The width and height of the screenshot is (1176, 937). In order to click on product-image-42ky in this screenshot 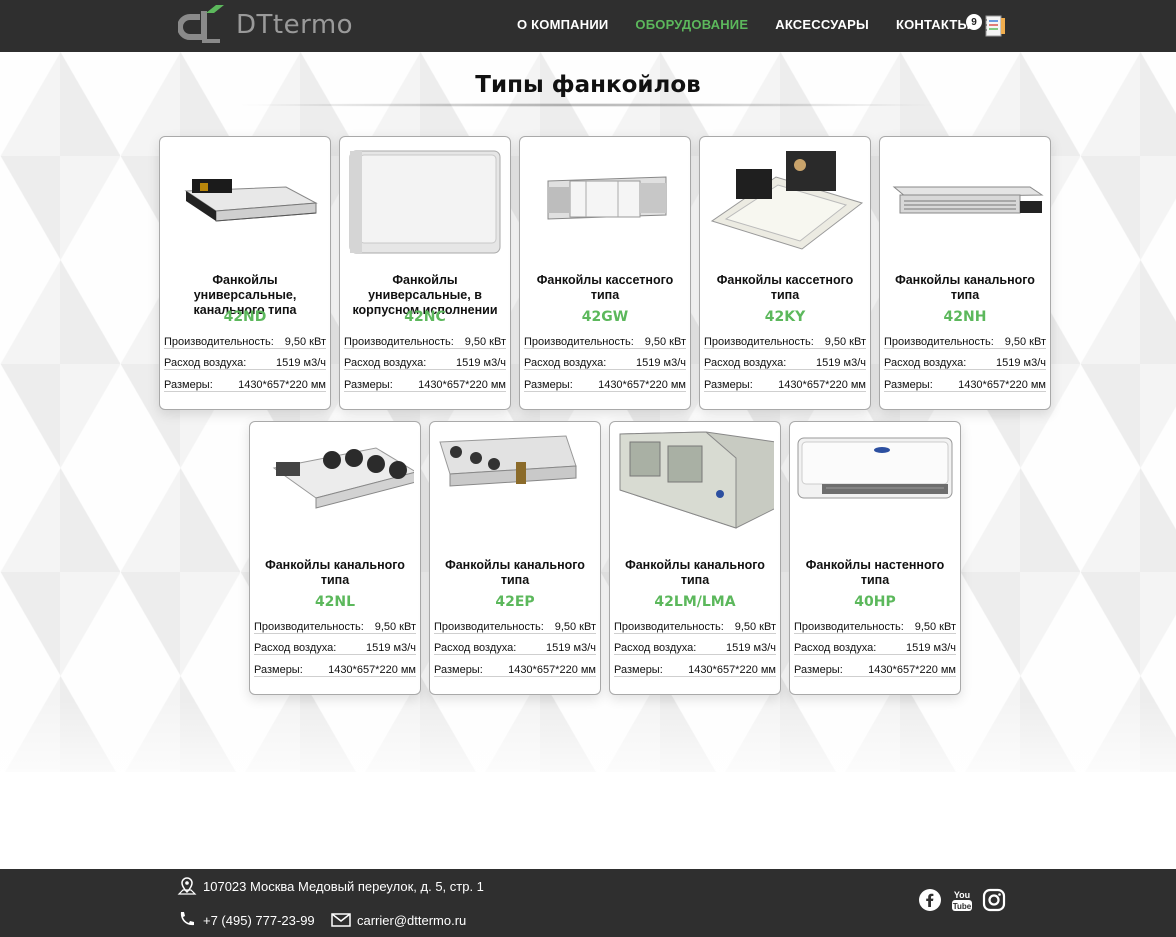, I will do `click(787, 200)`.